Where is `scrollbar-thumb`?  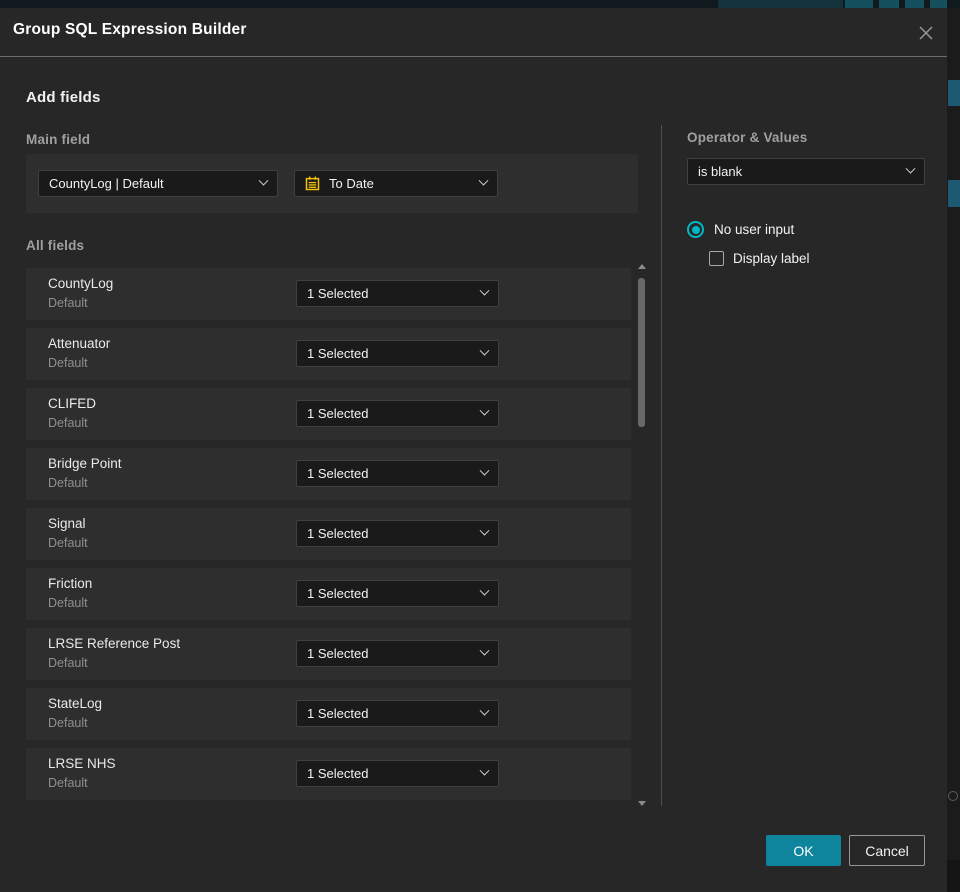 scrollbar-thumb is located at coordinates (641, 352).